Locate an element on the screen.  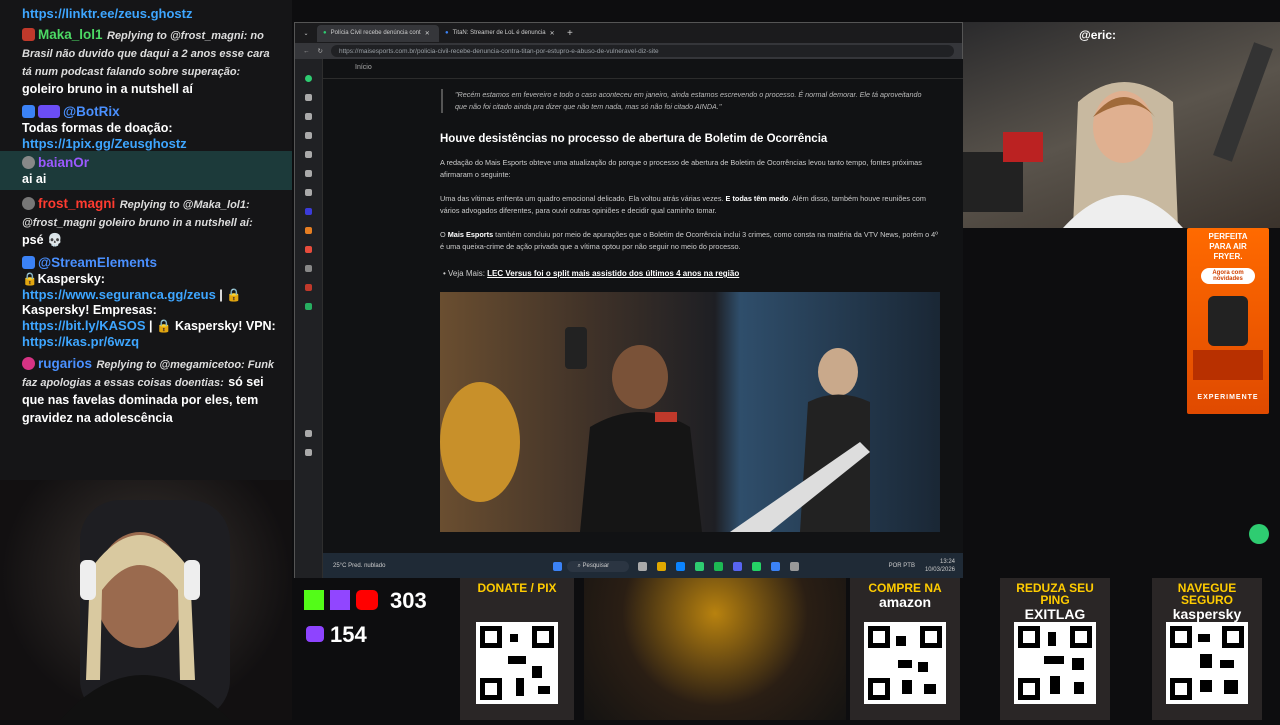
tab-menu-icon: ⌄ is located at coordinates (306, 33).